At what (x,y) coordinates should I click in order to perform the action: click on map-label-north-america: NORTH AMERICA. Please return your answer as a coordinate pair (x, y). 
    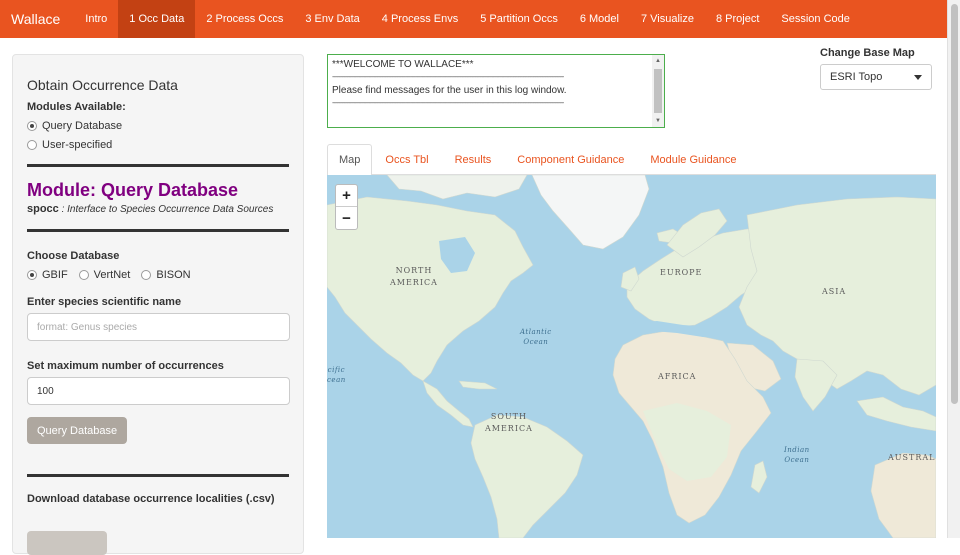
    Looking at the image, I should click on (414, 277).